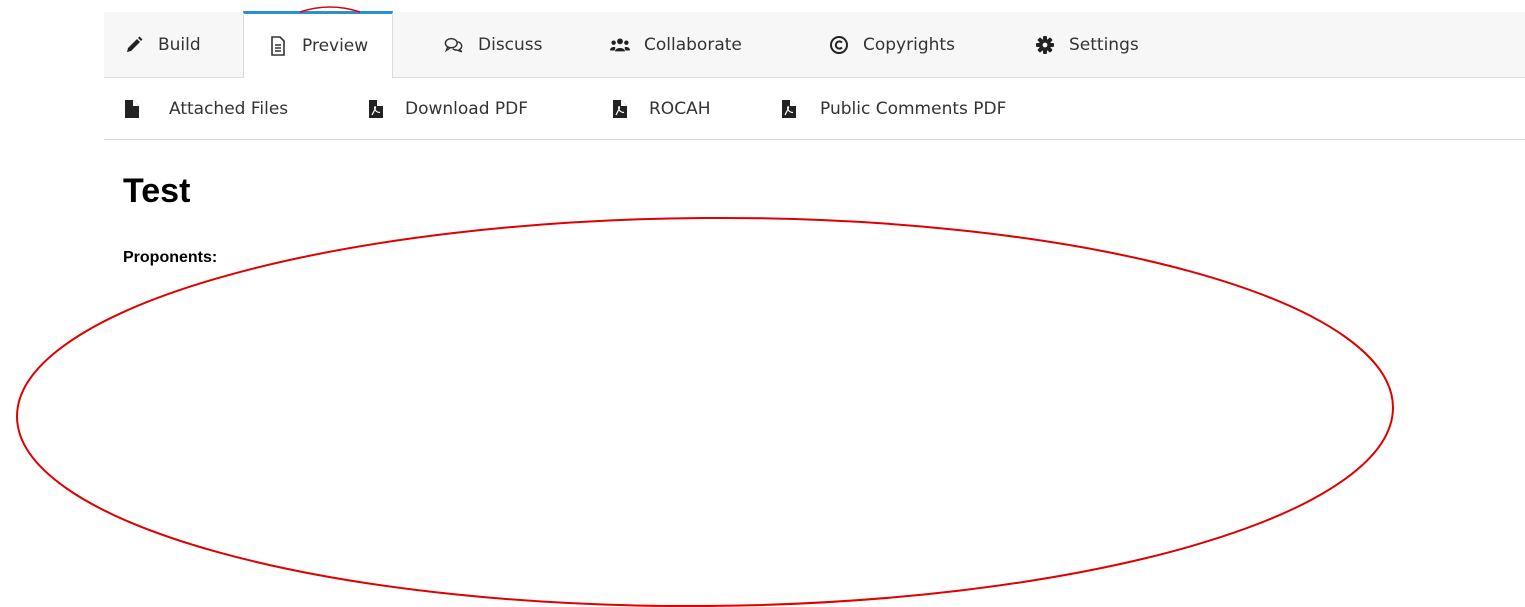  What do you see at coordinates (335, 46) in the screenshot?
I see `tab-preview-label: Preview` at bounding box center [335, 46].